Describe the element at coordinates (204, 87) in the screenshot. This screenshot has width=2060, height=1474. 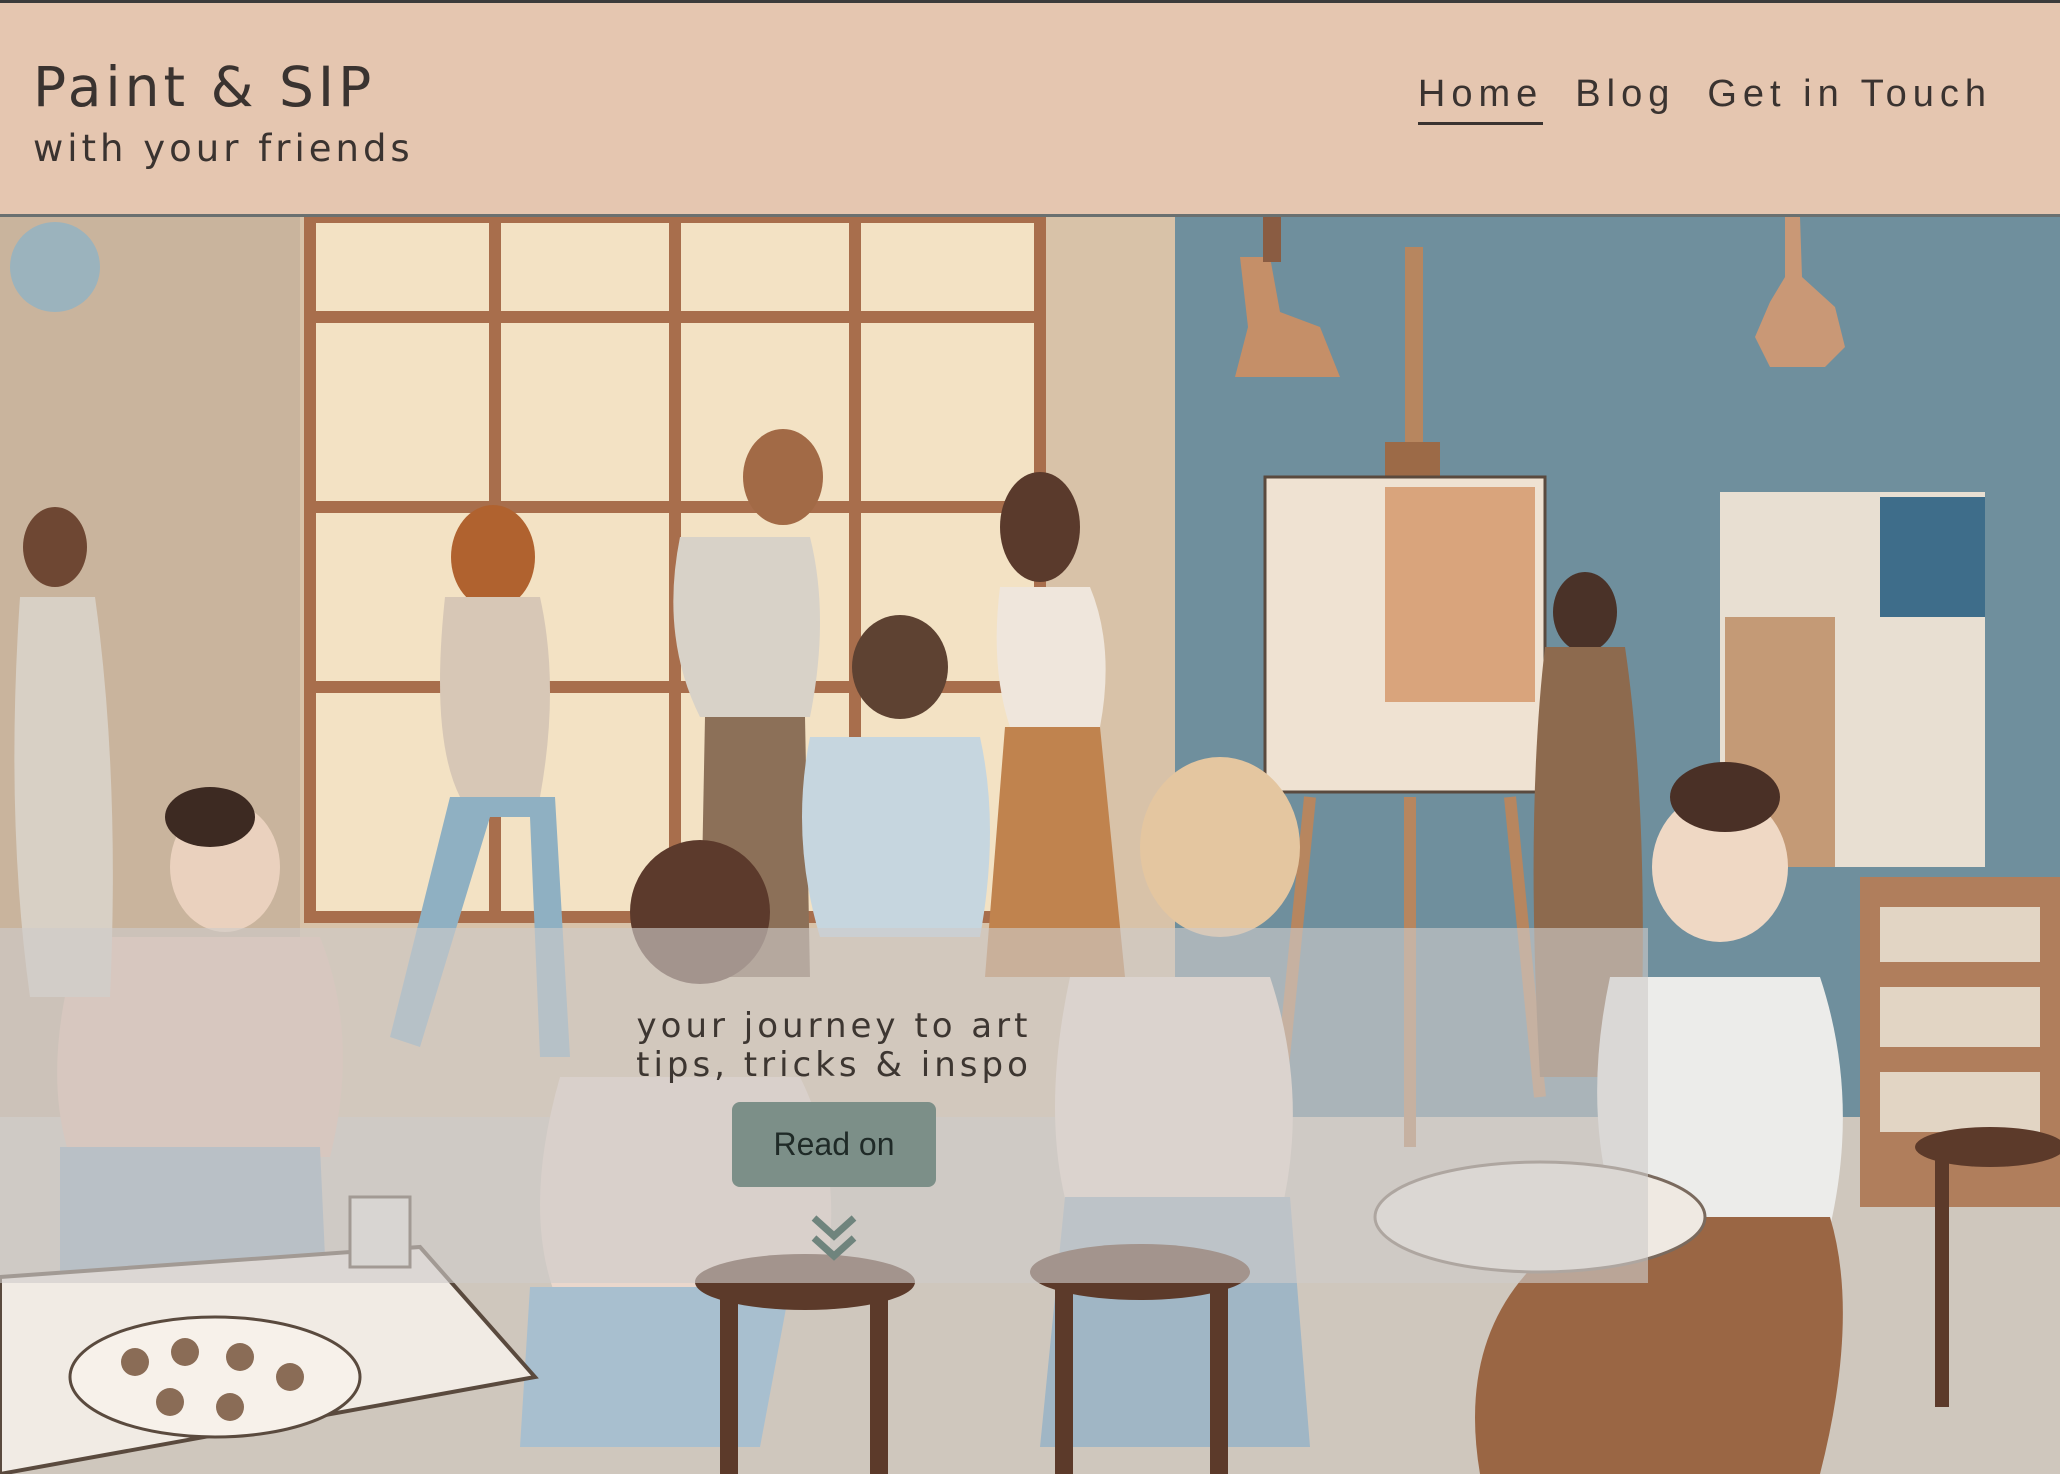
I see `site-title: Paint & SIP` at that location.